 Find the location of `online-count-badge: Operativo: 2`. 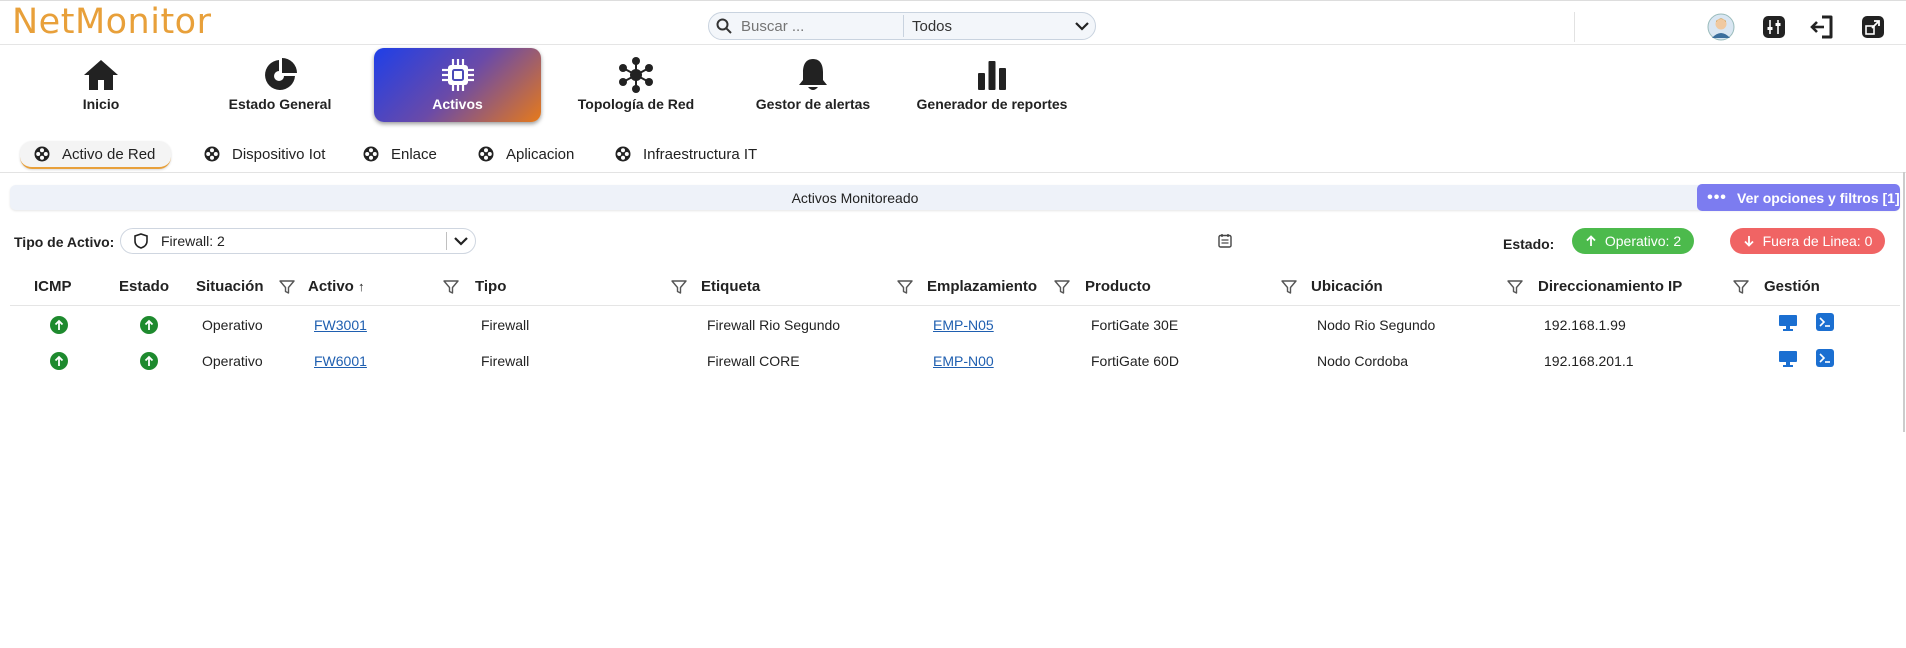

online-count-badge: Operativo: 2 is located at coordinates (1633, 241).